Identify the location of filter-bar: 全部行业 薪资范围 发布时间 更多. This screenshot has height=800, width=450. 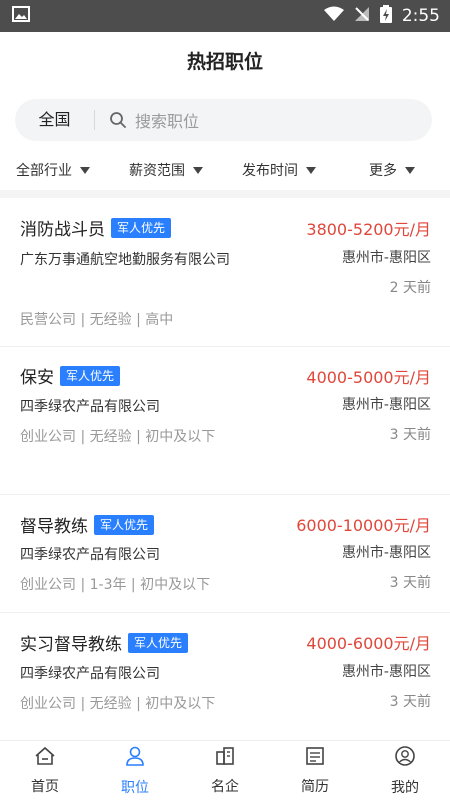
(225, 170).